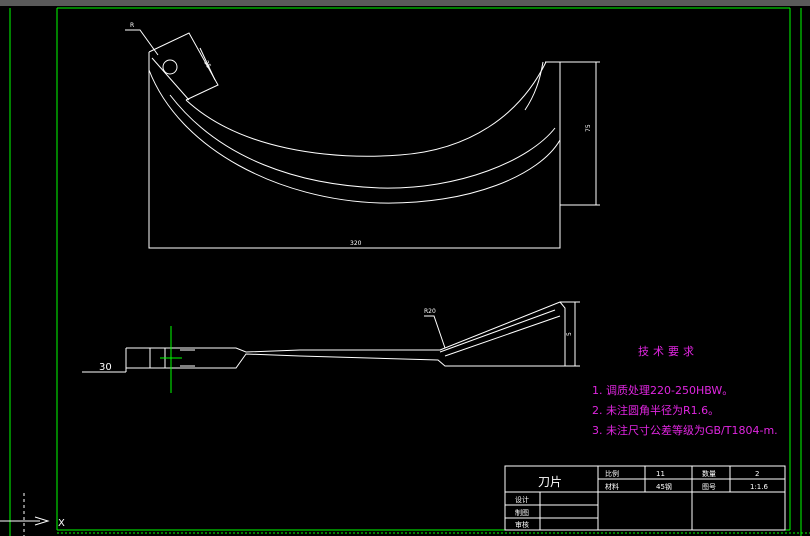 The image size is (810, 536). What do you see at coordinates (660, 474) in the screenshot?
I see `tb-ratio-value: 11` at bounding box center [660, 474].